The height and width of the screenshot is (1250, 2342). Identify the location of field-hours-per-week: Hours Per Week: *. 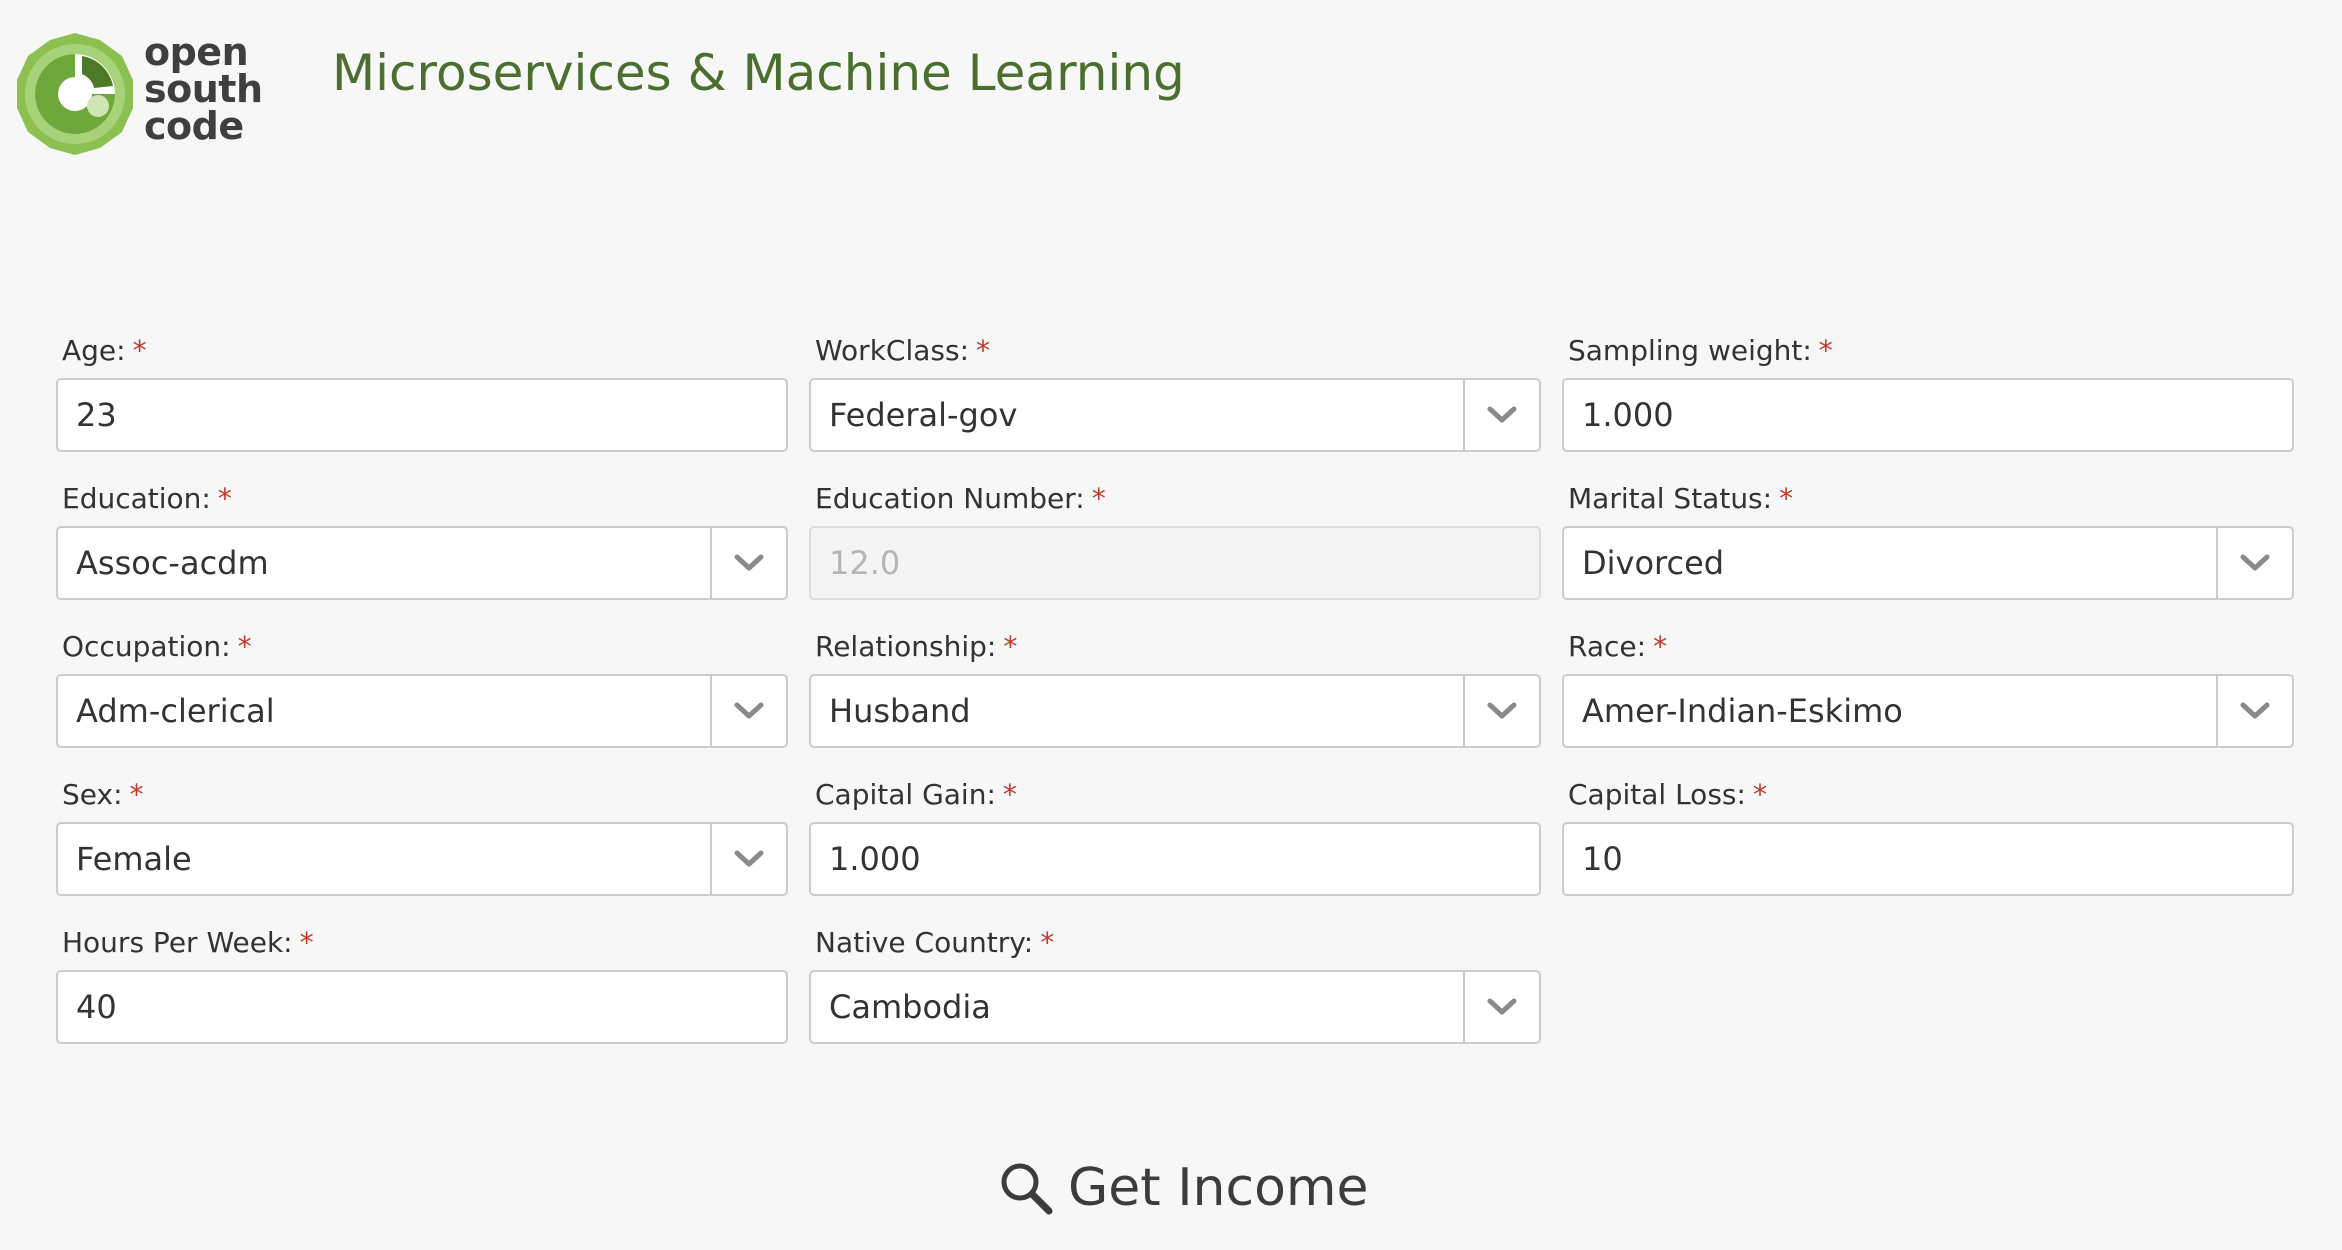
(422, 994).